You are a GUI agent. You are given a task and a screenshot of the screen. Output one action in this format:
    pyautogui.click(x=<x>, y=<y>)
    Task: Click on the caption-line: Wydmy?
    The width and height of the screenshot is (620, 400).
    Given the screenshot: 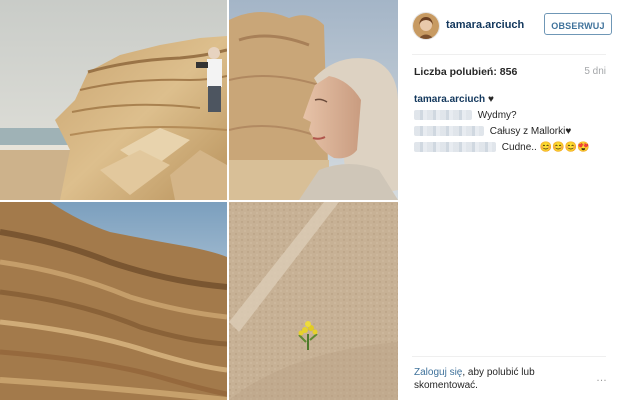 What is the action you would take?
    pyautogui.click(x=511, y=116)
    